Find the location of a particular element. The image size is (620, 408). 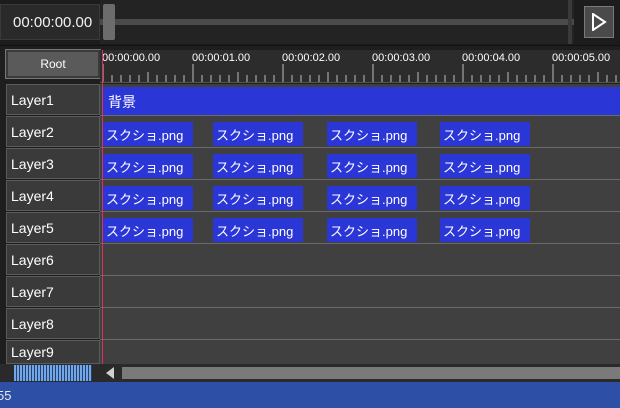

layer-header: Layer2 is located at coordinates (53, 131).